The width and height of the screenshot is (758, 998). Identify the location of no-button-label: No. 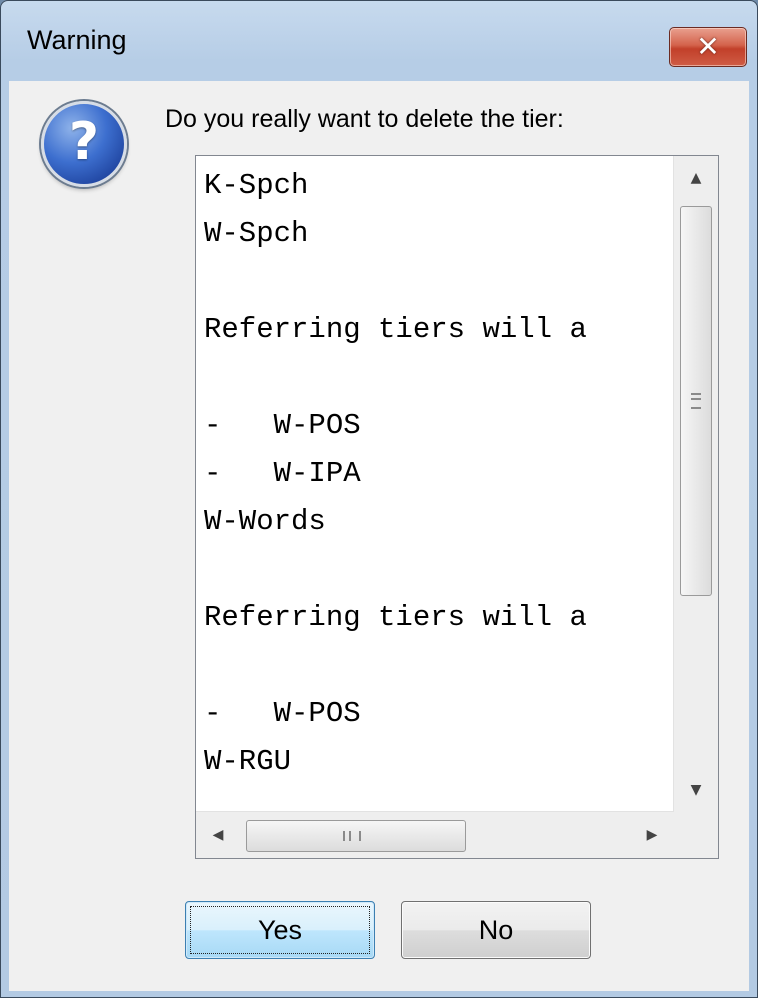
(496, 930).